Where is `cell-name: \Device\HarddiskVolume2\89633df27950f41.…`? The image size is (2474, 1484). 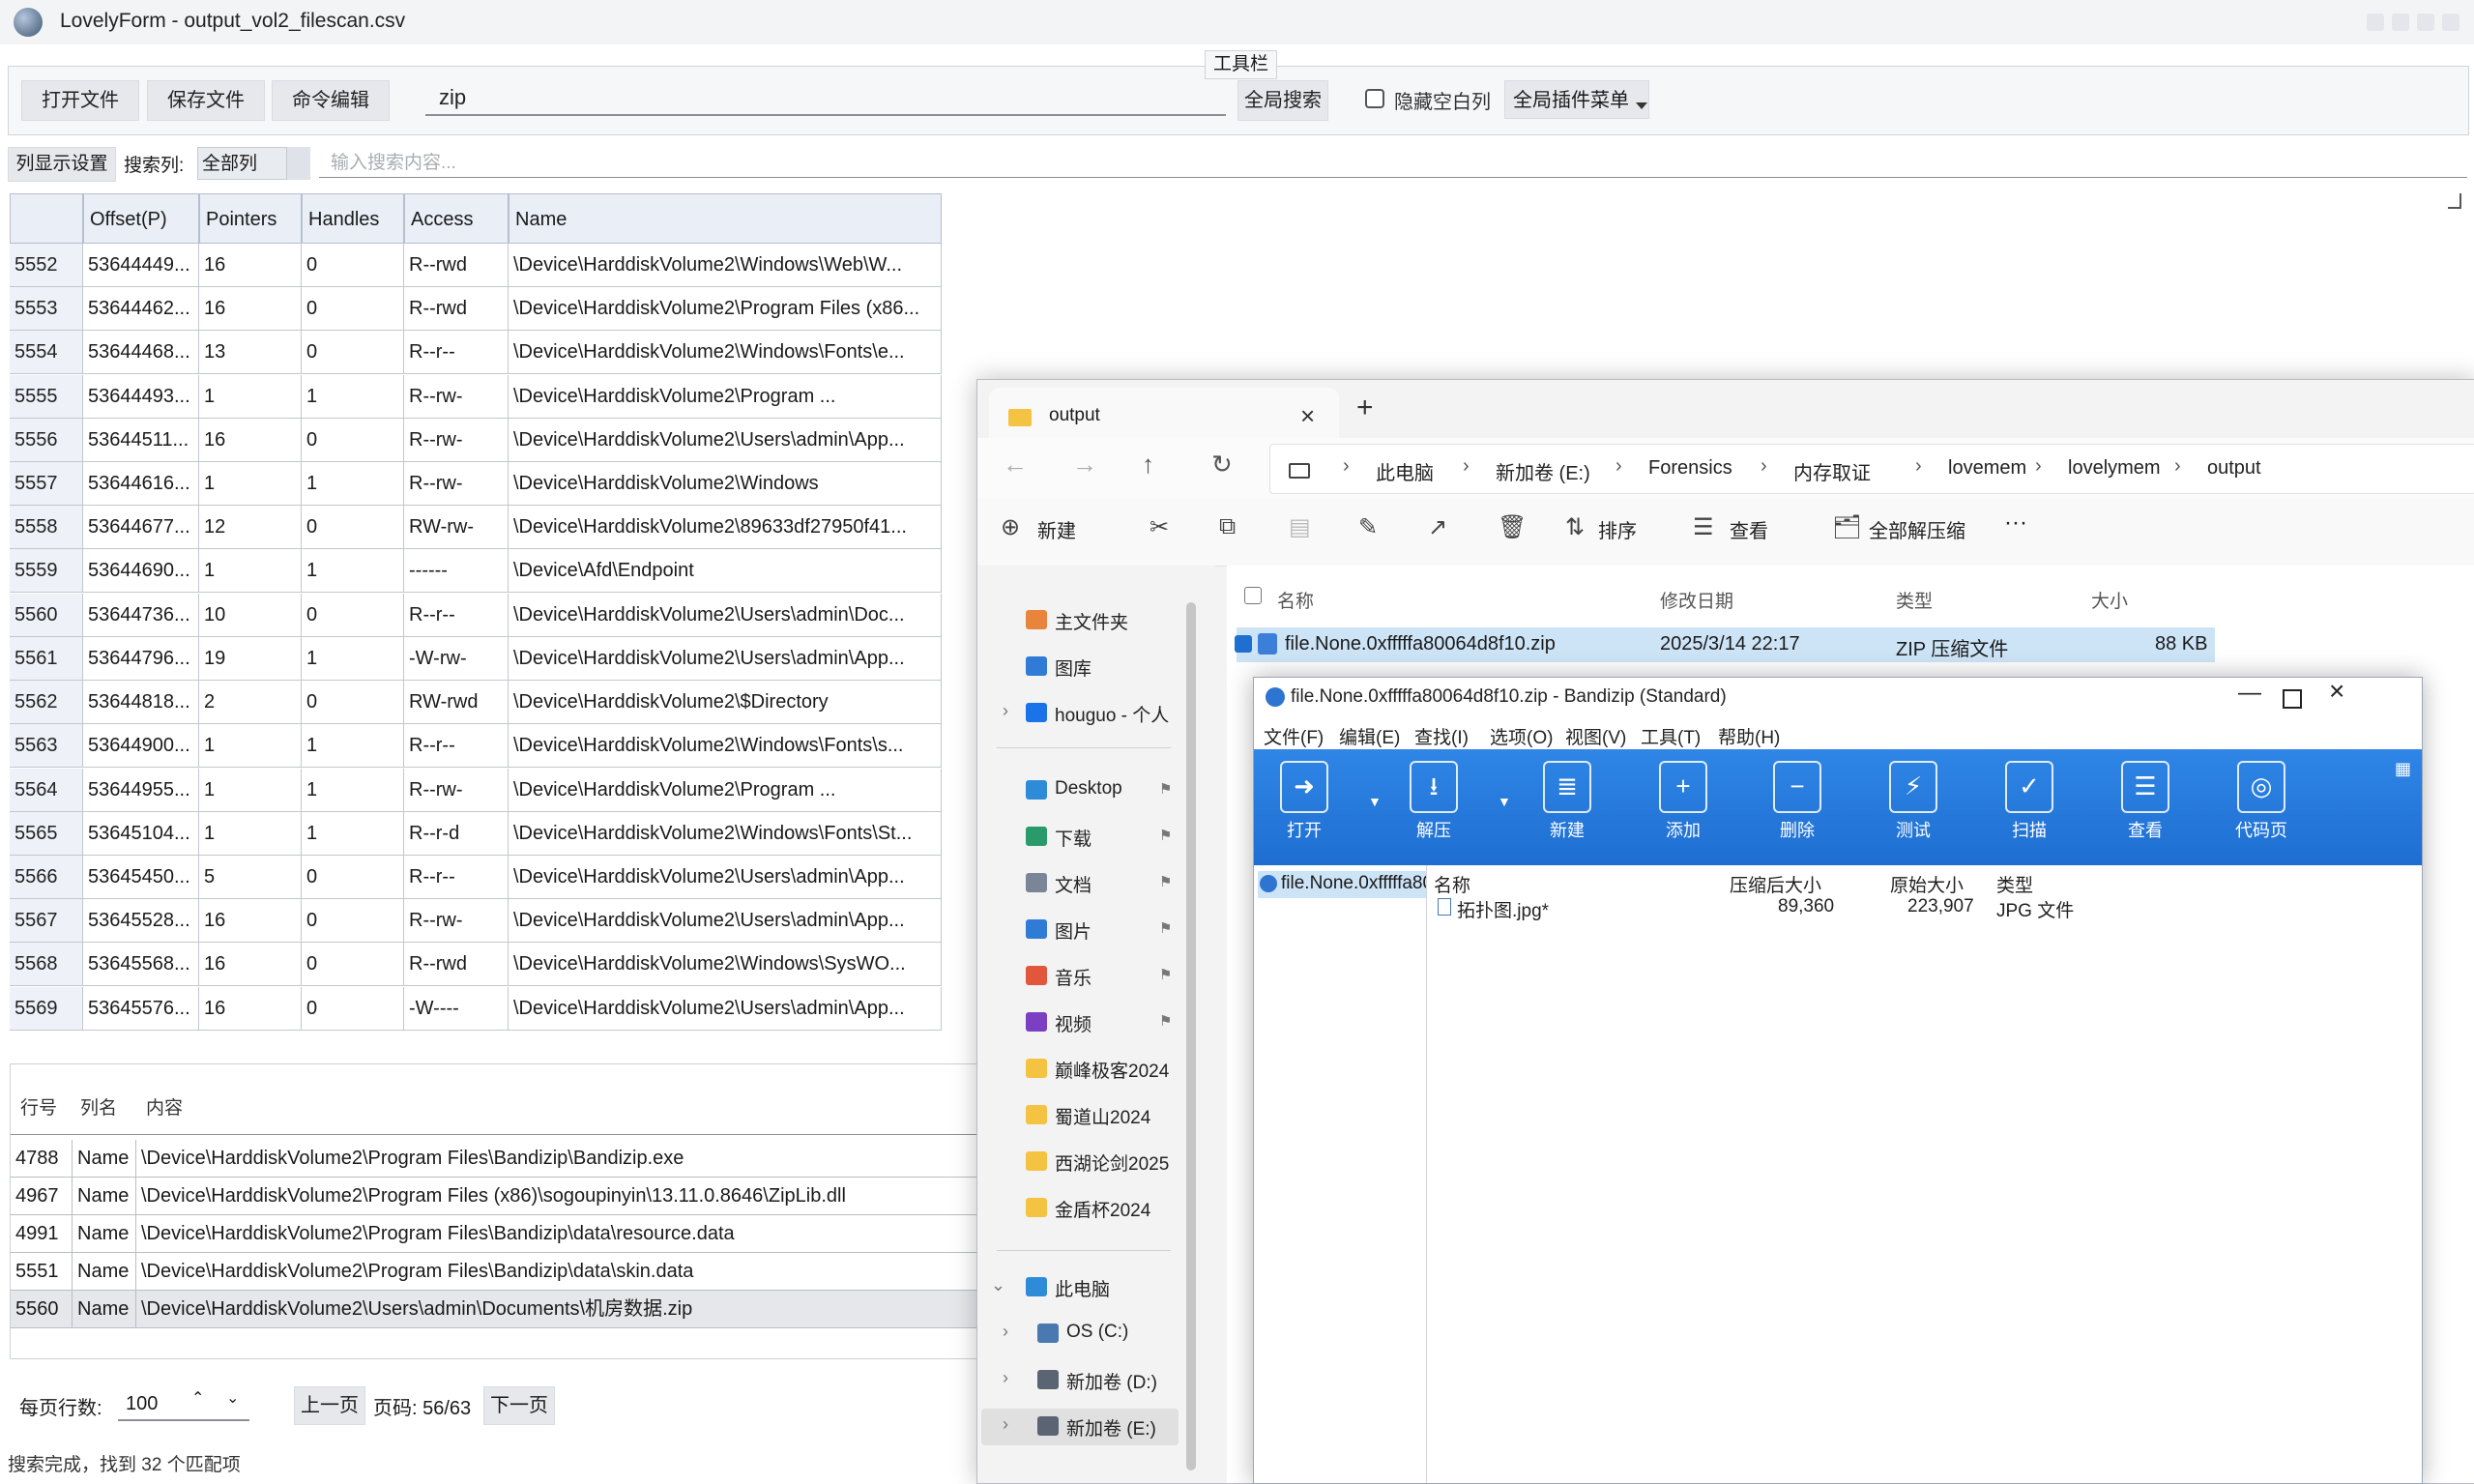 cell-name: \Device\HarddiskVolume2\89633df27950f41.… is located at coordinates (725, 528).